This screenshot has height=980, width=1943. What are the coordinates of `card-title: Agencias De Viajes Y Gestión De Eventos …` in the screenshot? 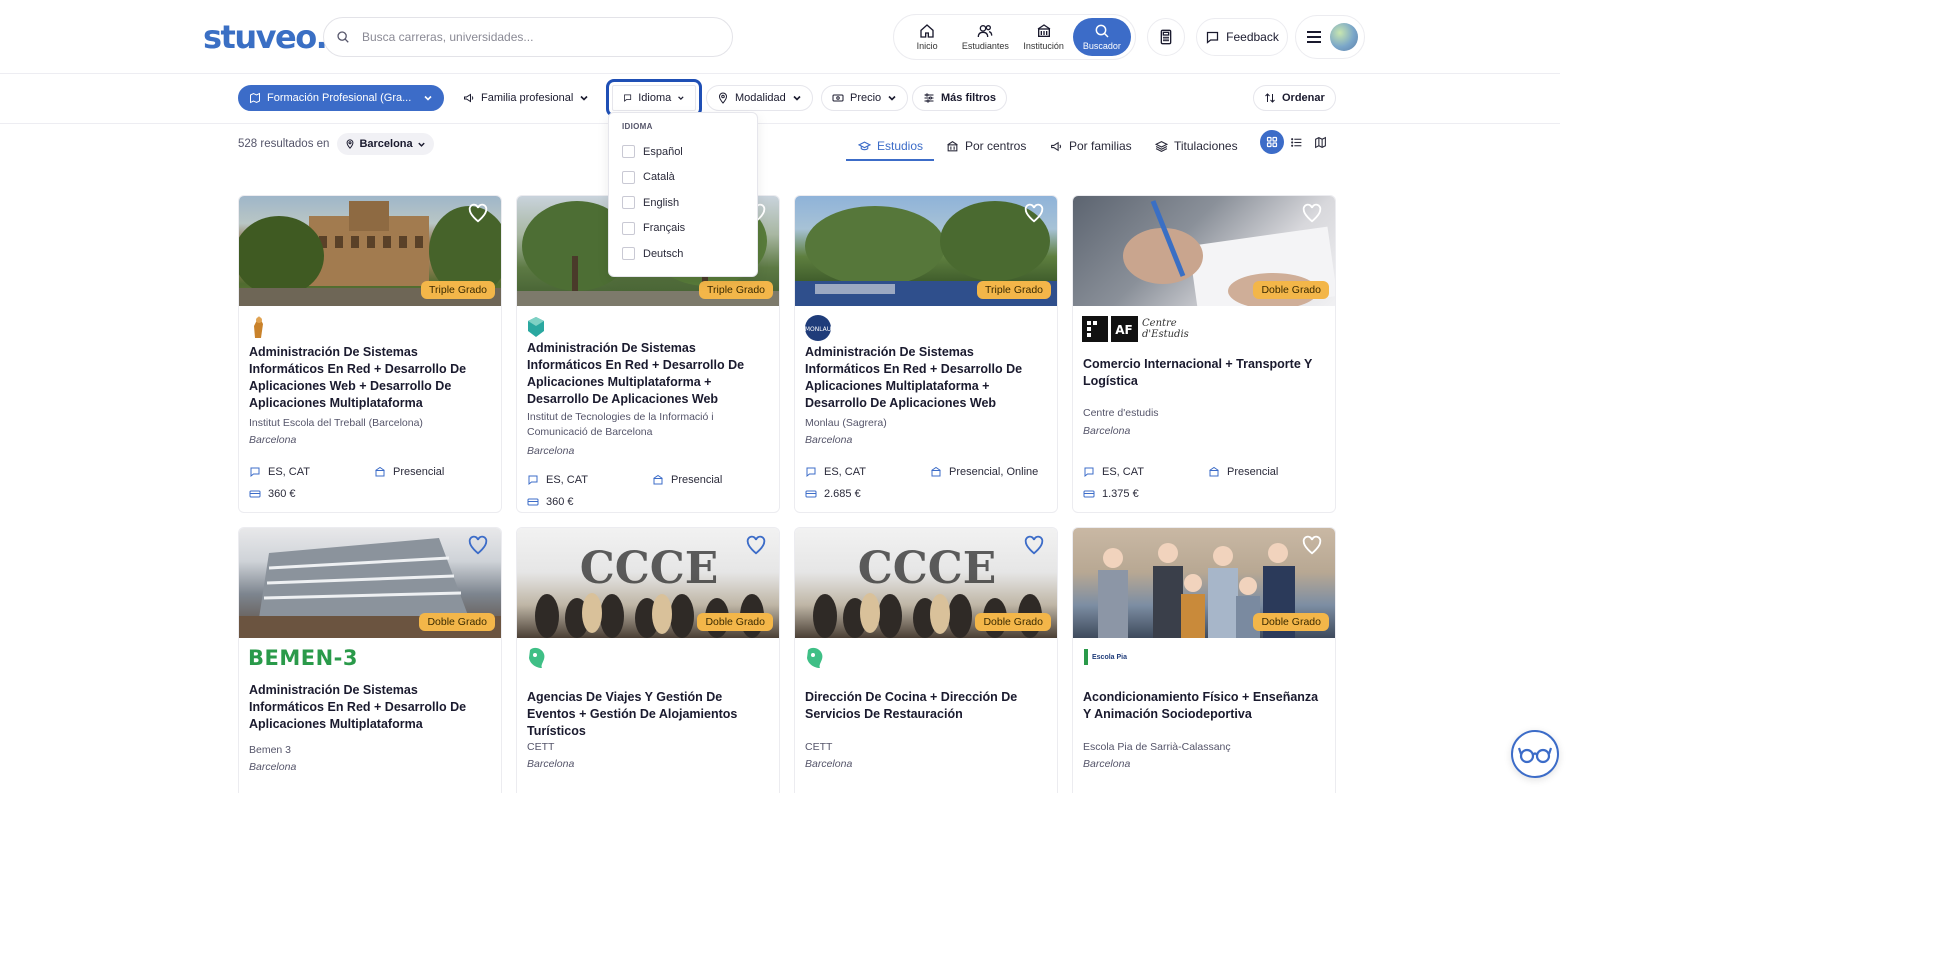 It's located at (648, 714).